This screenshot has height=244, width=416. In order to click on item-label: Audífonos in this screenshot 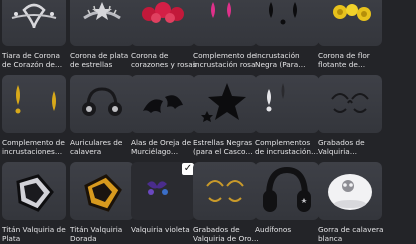, I will do `click(273, 229)`.